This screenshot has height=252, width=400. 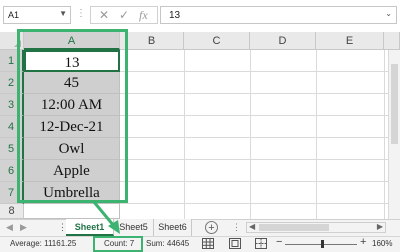 I want to click on column-header-d: D, so click(x=283, y=41).